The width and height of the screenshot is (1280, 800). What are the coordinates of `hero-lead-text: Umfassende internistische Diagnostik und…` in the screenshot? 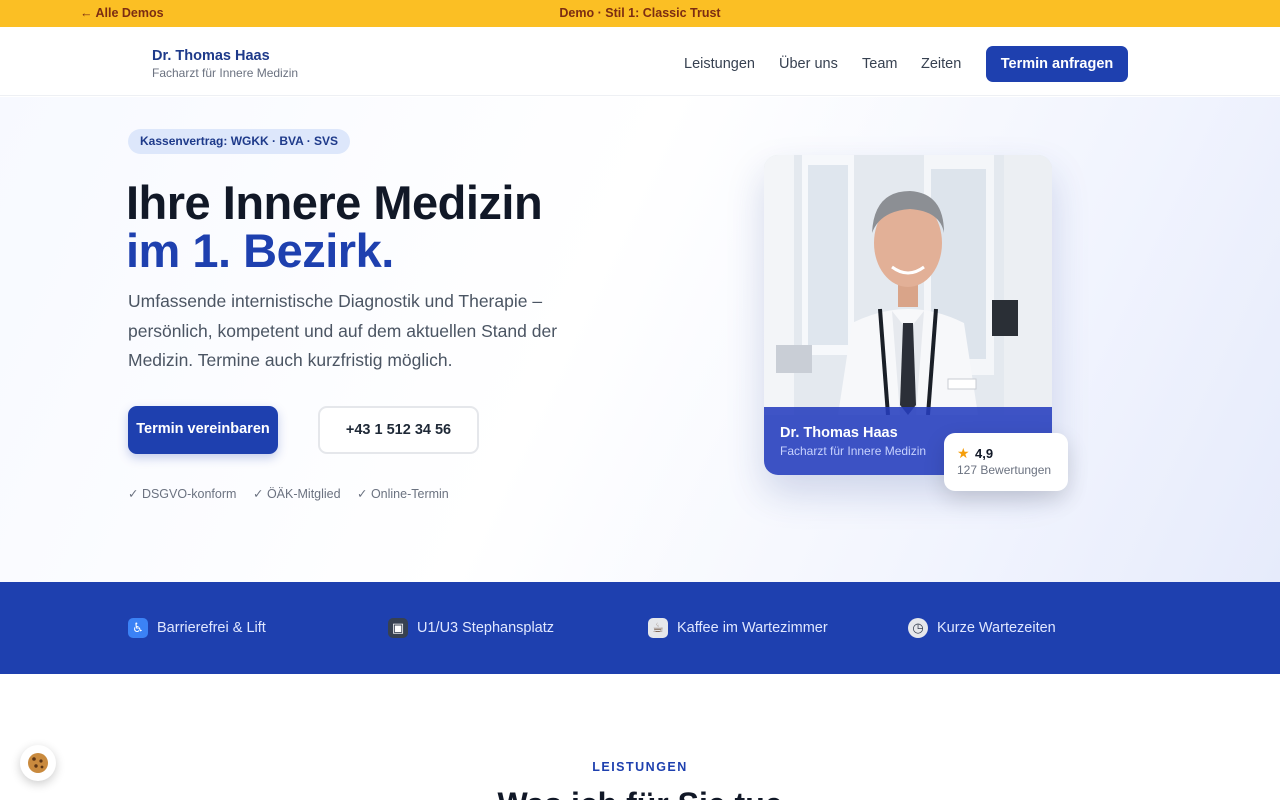 It's located at (343, 330).